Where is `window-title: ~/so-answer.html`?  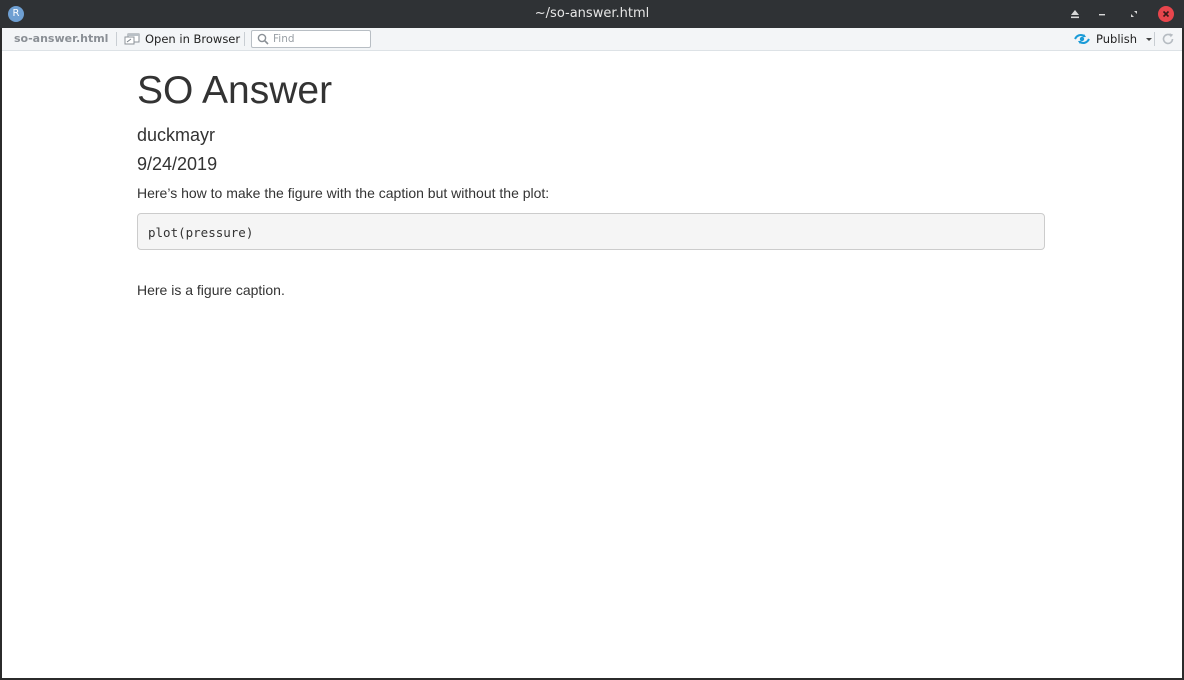 window-title: ~/so-answer.html is located at coordinates (592, 13).